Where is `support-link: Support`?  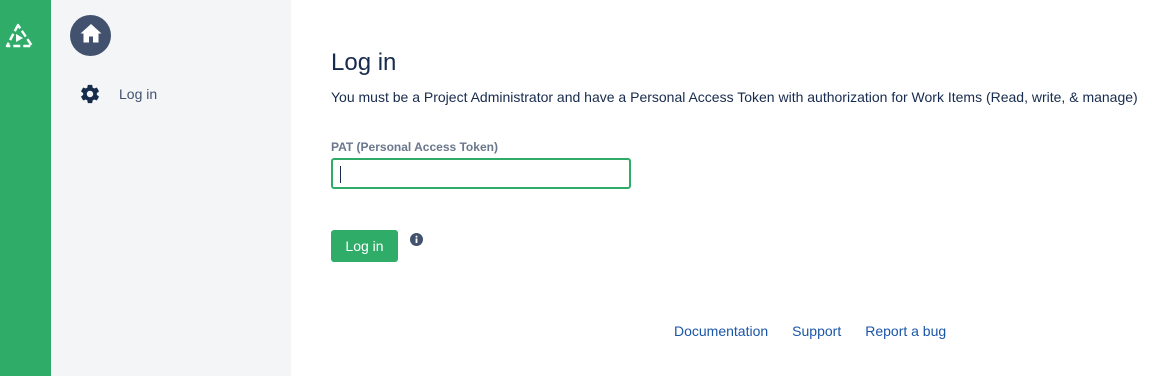
support-link: Support is located at coordinates (816, 331).